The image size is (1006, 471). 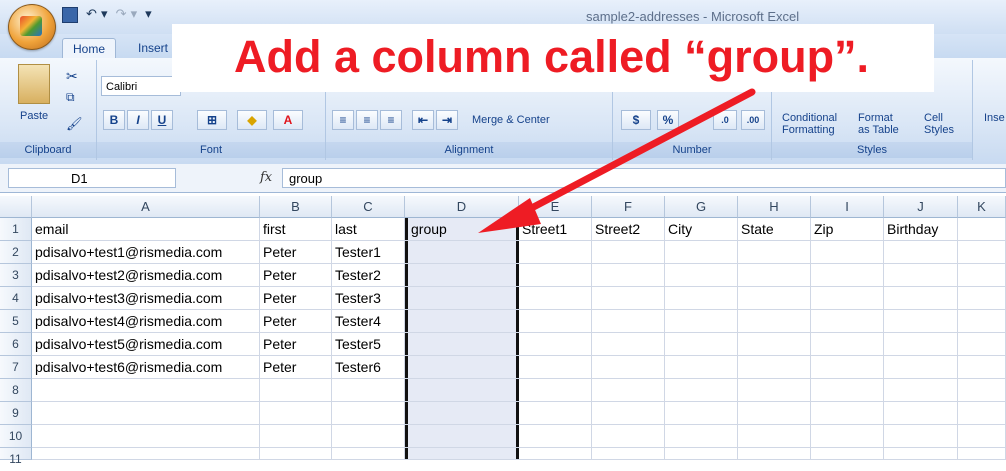 I want to click on cell-h10, so click(x=774, y=436).